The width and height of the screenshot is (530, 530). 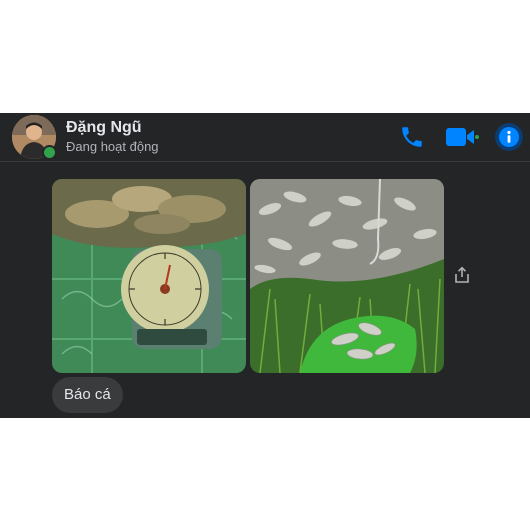 What do you see at coordinates (149, 276) in the screenshot?
I see `scale-with-fish-photo` at bounding box center [149, 276].